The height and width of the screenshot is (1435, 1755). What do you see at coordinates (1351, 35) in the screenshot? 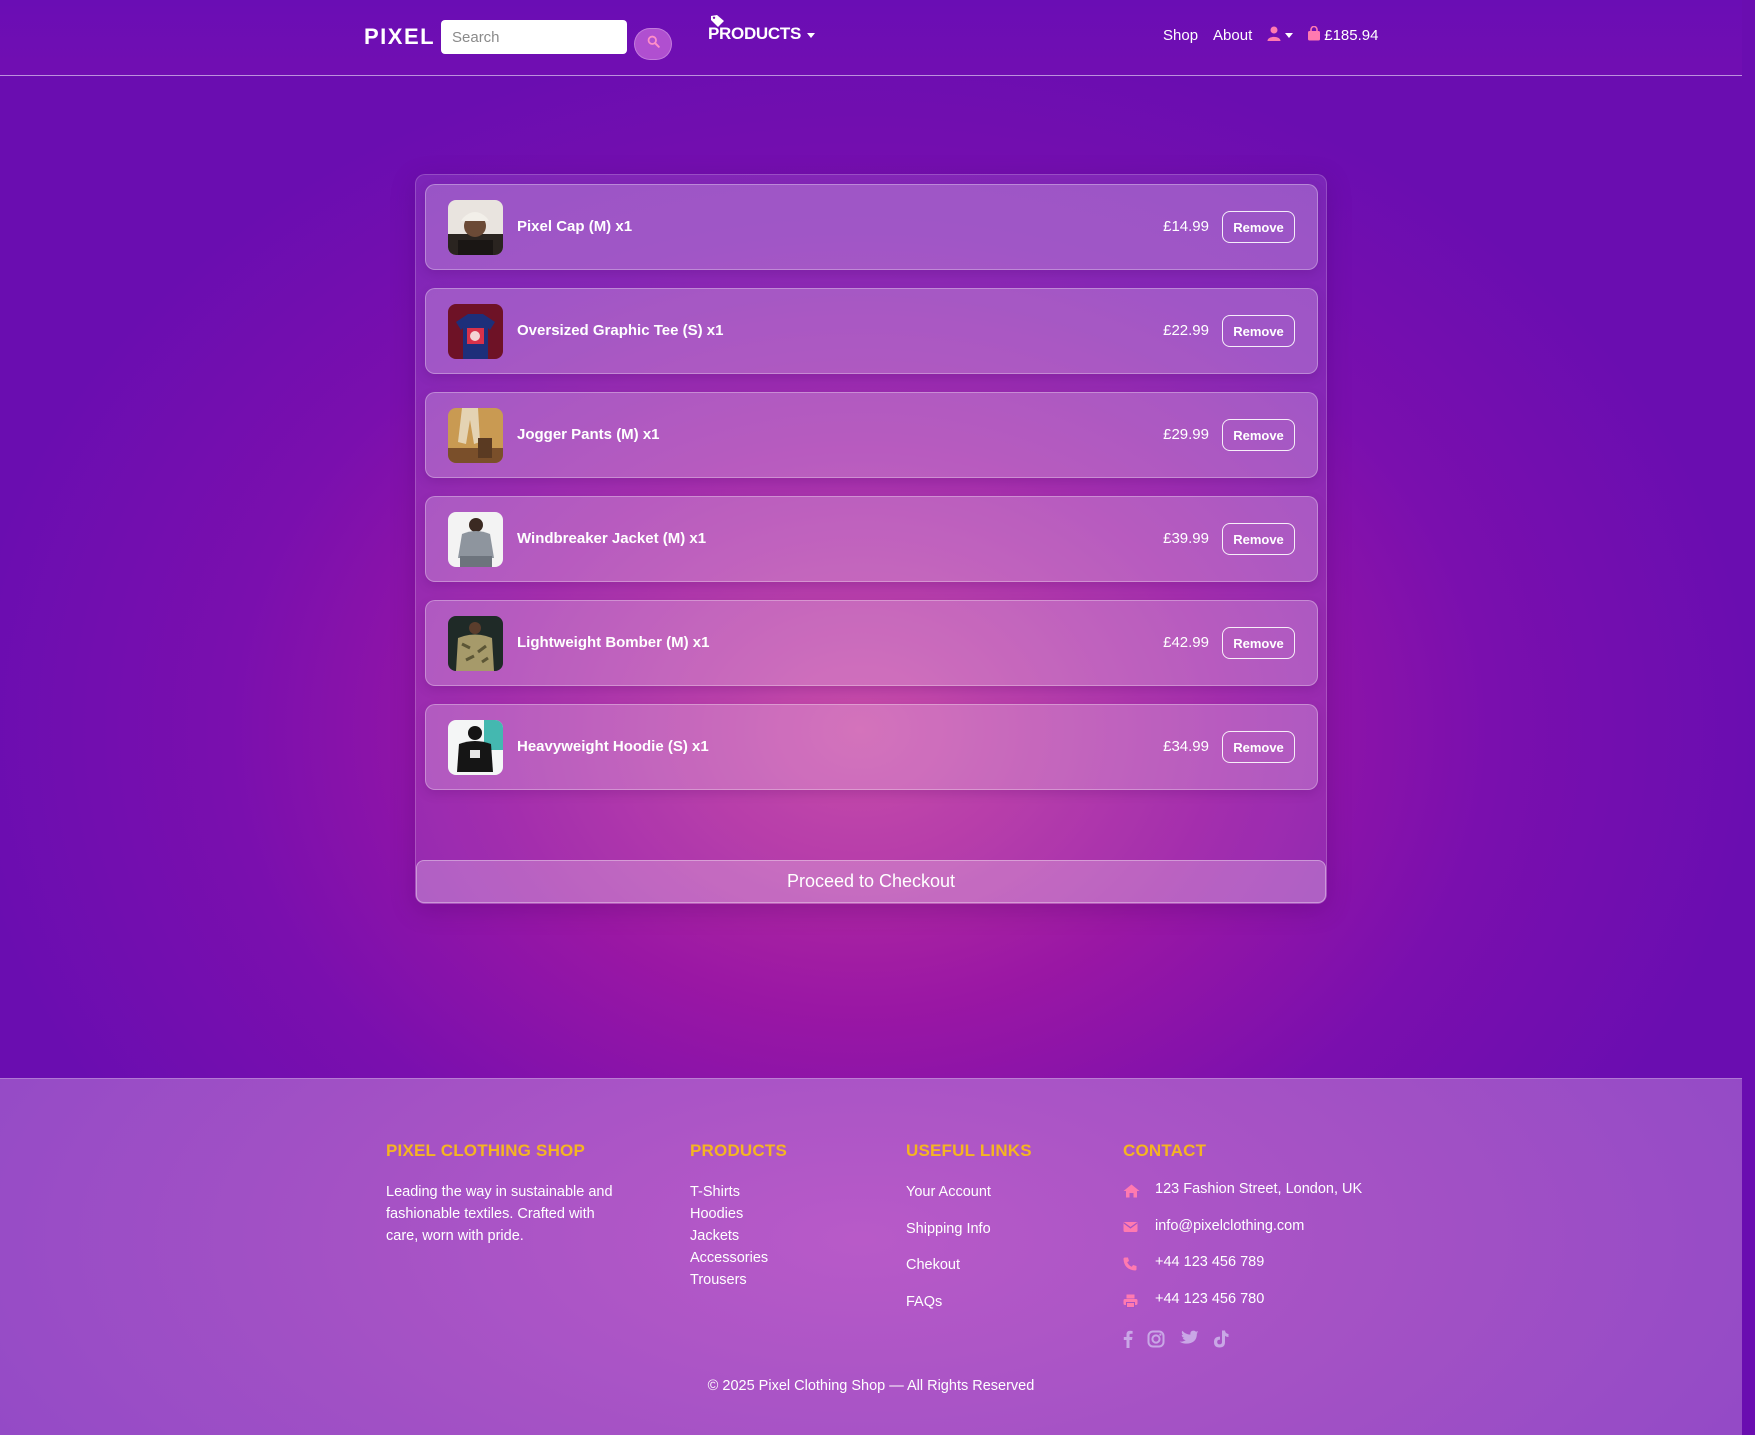
I see `cart-total-amount: £185.94` at bounding box center [1351, 35].